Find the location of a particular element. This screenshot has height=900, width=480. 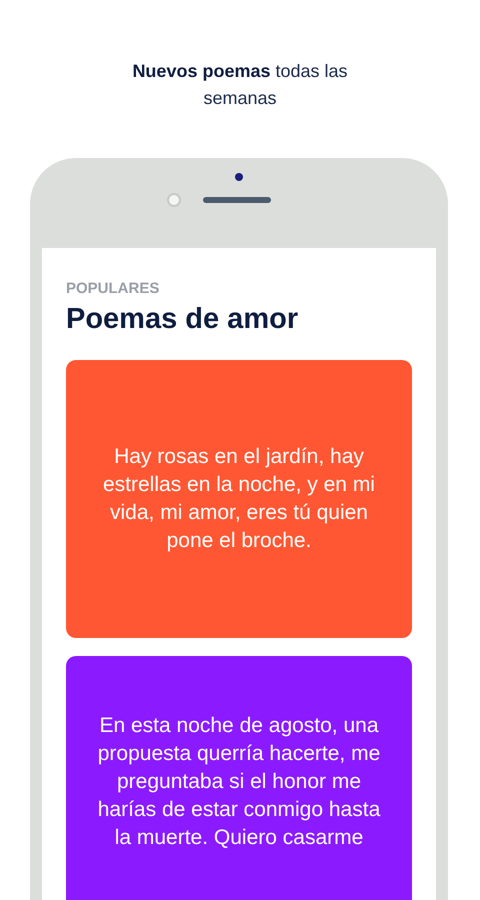

camera-icon is located at coordinates (239, 177).